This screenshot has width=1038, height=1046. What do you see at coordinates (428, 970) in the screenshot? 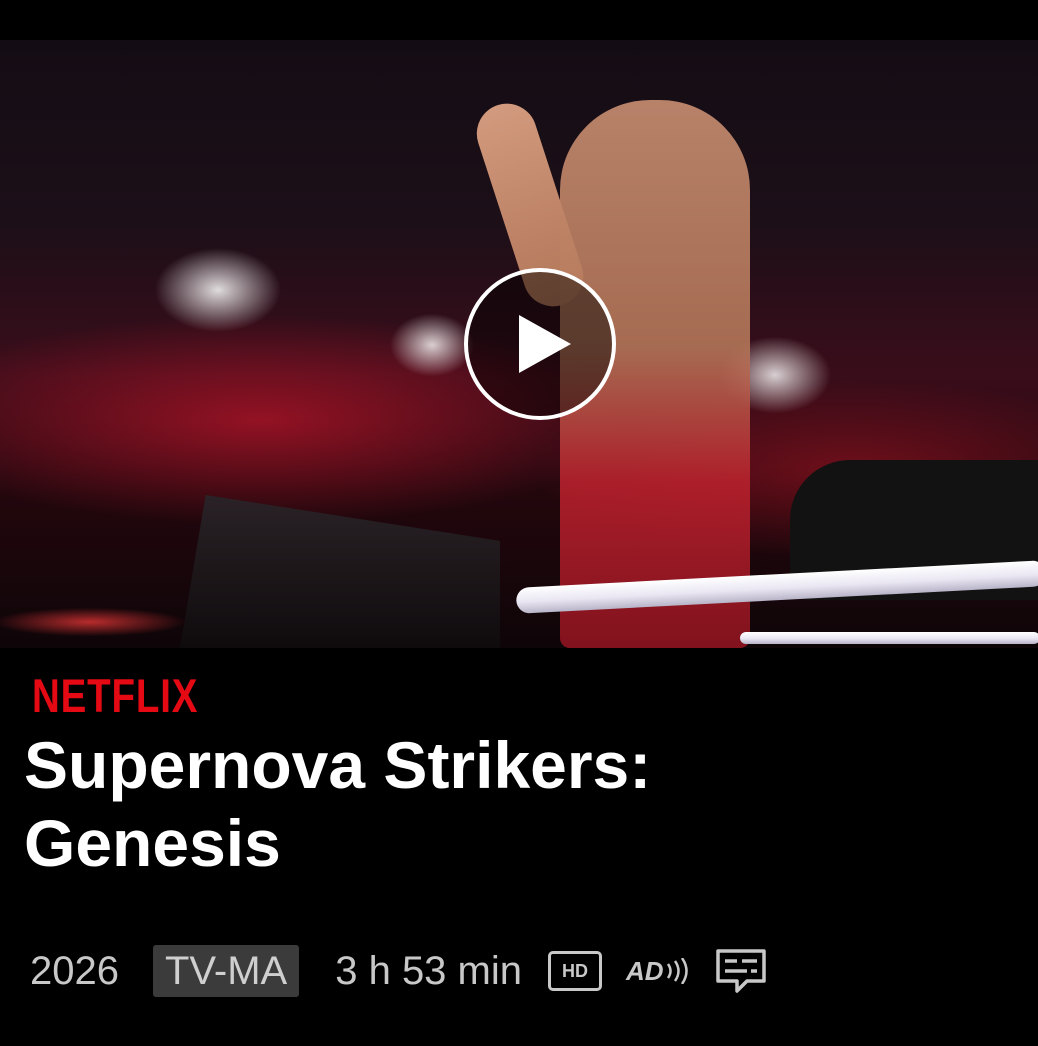
I see `runtime: 3 h 53 min` at bounding box center [428, 970].